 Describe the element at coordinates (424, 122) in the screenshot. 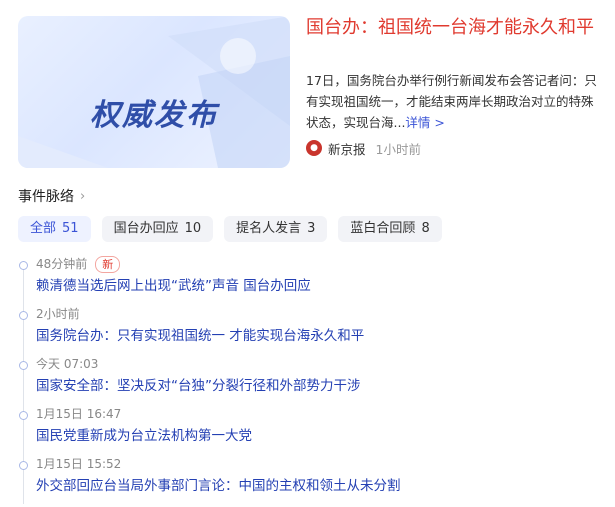

I see `more-link: 详情 >` at that location.